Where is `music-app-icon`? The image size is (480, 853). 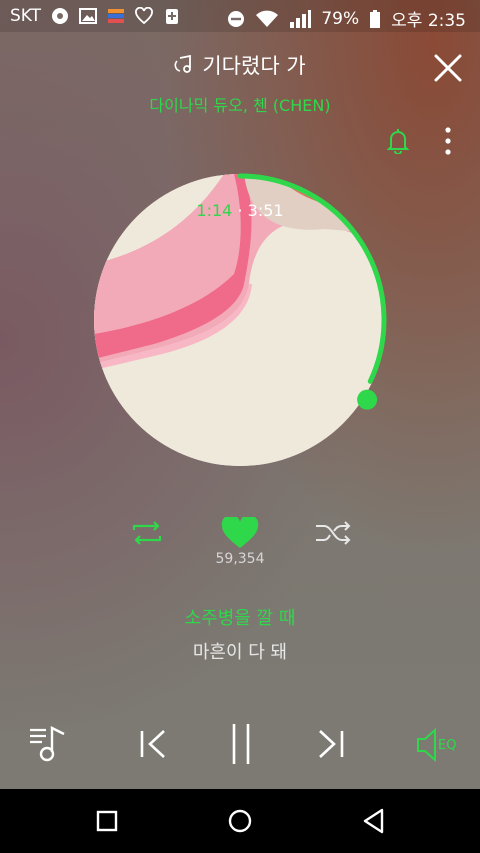
music-app-icon is located at coordinates (60, 16).